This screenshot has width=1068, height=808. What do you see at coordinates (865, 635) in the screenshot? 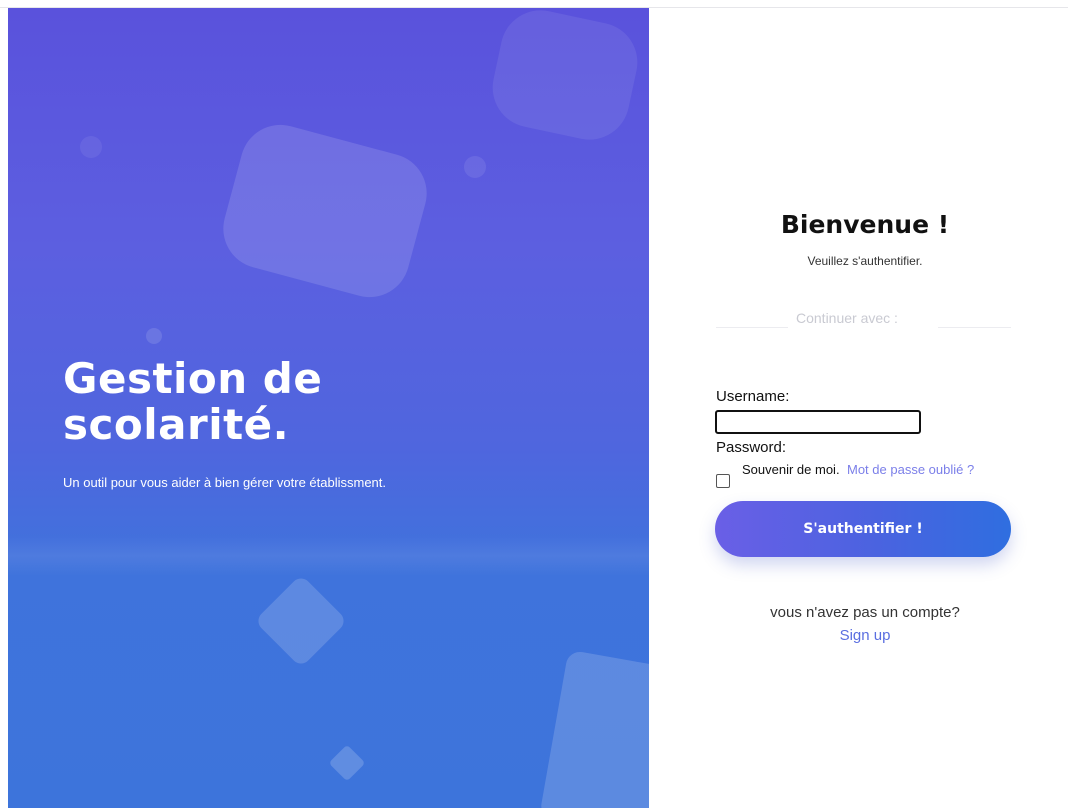
I see `signup-link: Sign up` at bounding box center [865, 635].